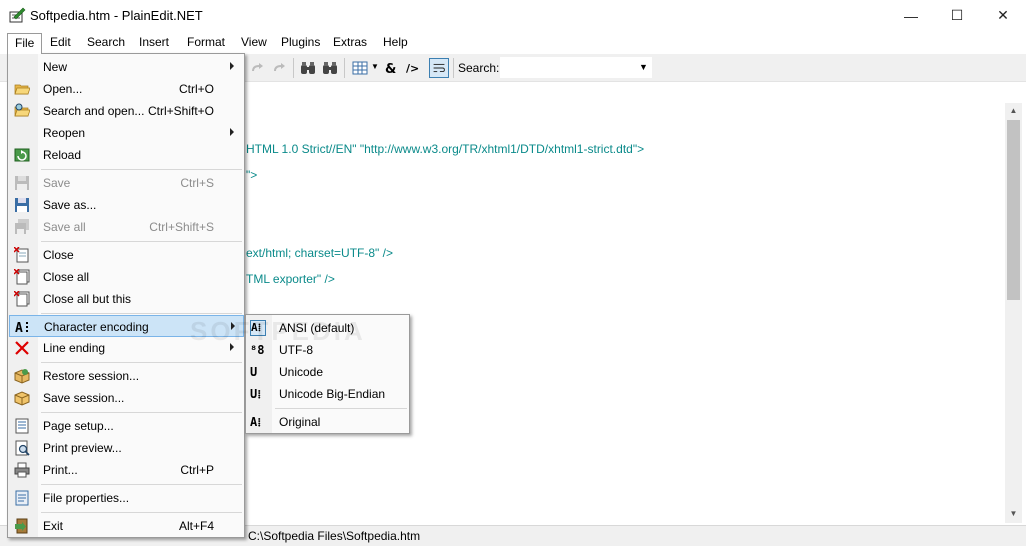 This screenshot has width=1026, height=546. What do you see at coordinates (479, 68) in the screenshot?
I see `search-label: Search:` at bounding box center [479, 68].